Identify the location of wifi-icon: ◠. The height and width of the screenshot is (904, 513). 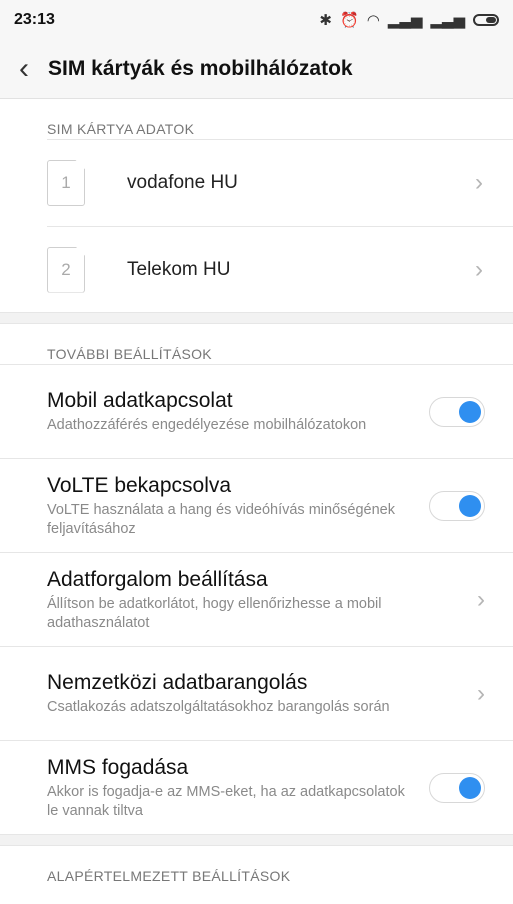
(373, 20).